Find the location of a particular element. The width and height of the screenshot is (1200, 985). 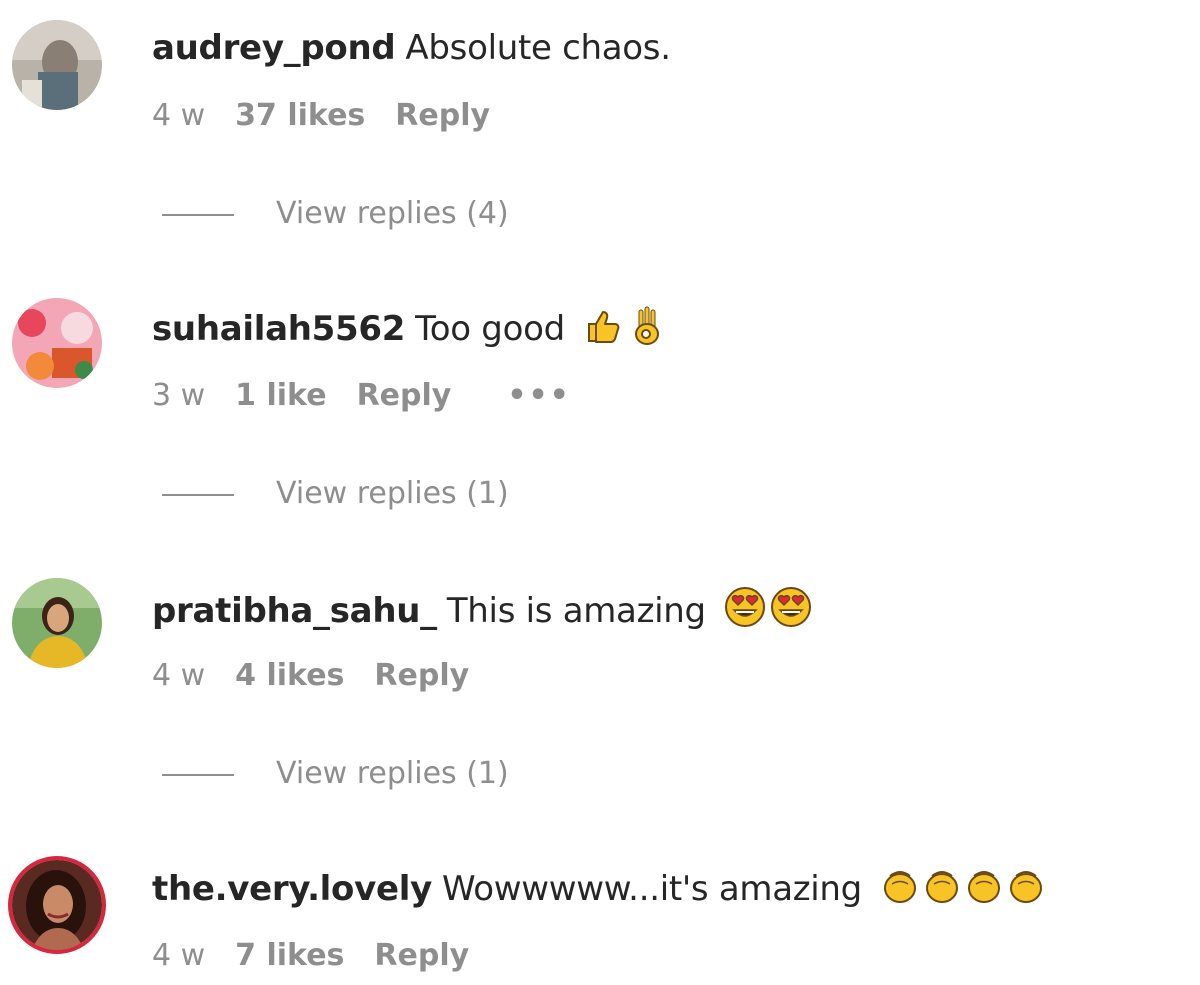

comment-meta: 4 w 4 likes Reply is located at coordinates (325, 676).